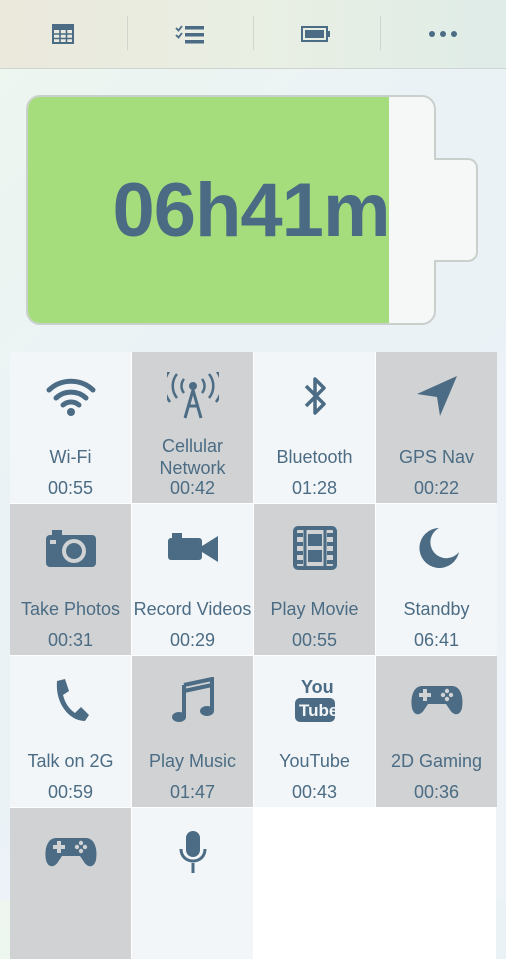 The height and width of the screenshot is (959, 506). I want to click on activity-label: GPS Nav, so click(436, 457).